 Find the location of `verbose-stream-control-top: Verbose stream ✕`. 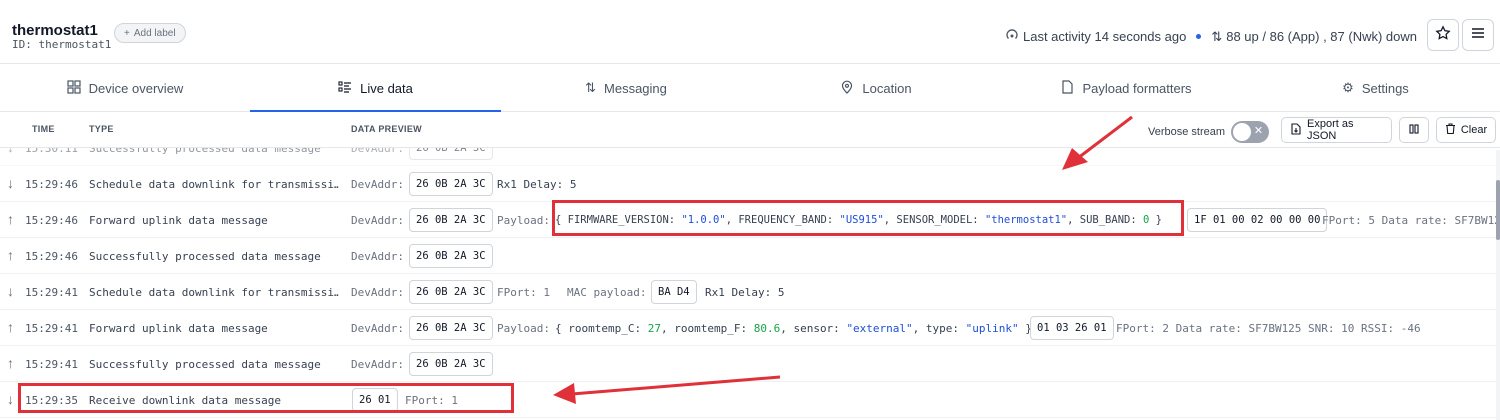

verbose-stream-control-top: Verbose stream ✕ is located at coordinates (1209, 132).